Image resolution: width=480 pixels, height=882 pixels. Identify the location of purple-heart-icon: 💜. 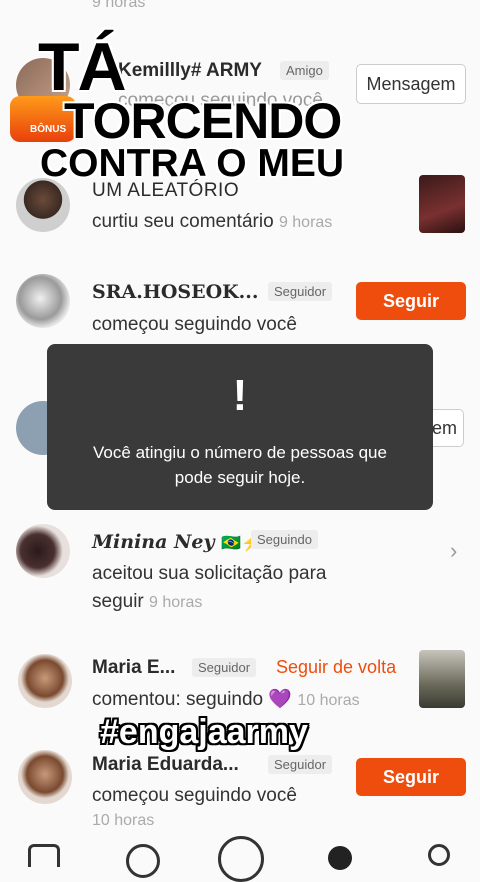
(280, 699).